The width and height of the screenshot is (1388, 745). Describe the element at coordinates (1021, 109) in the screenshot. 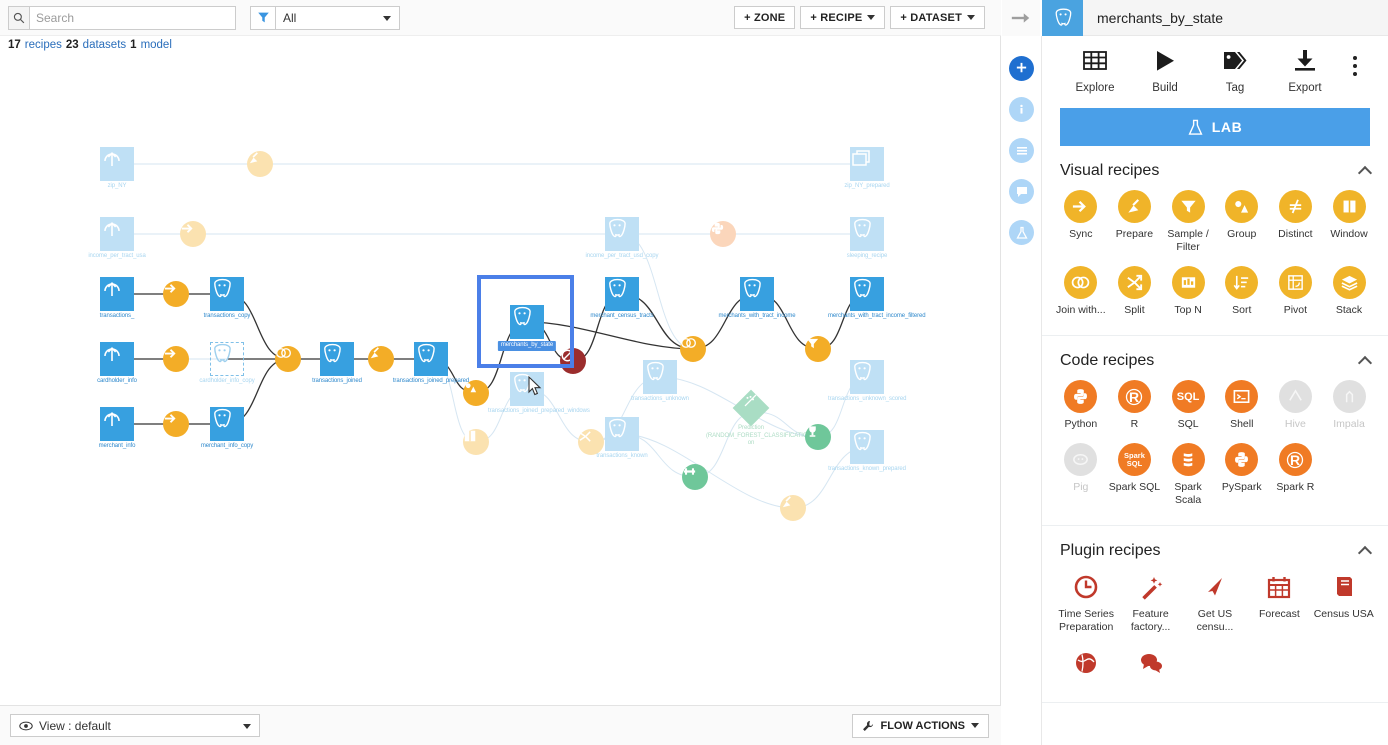

I see `info-icon` at that location.